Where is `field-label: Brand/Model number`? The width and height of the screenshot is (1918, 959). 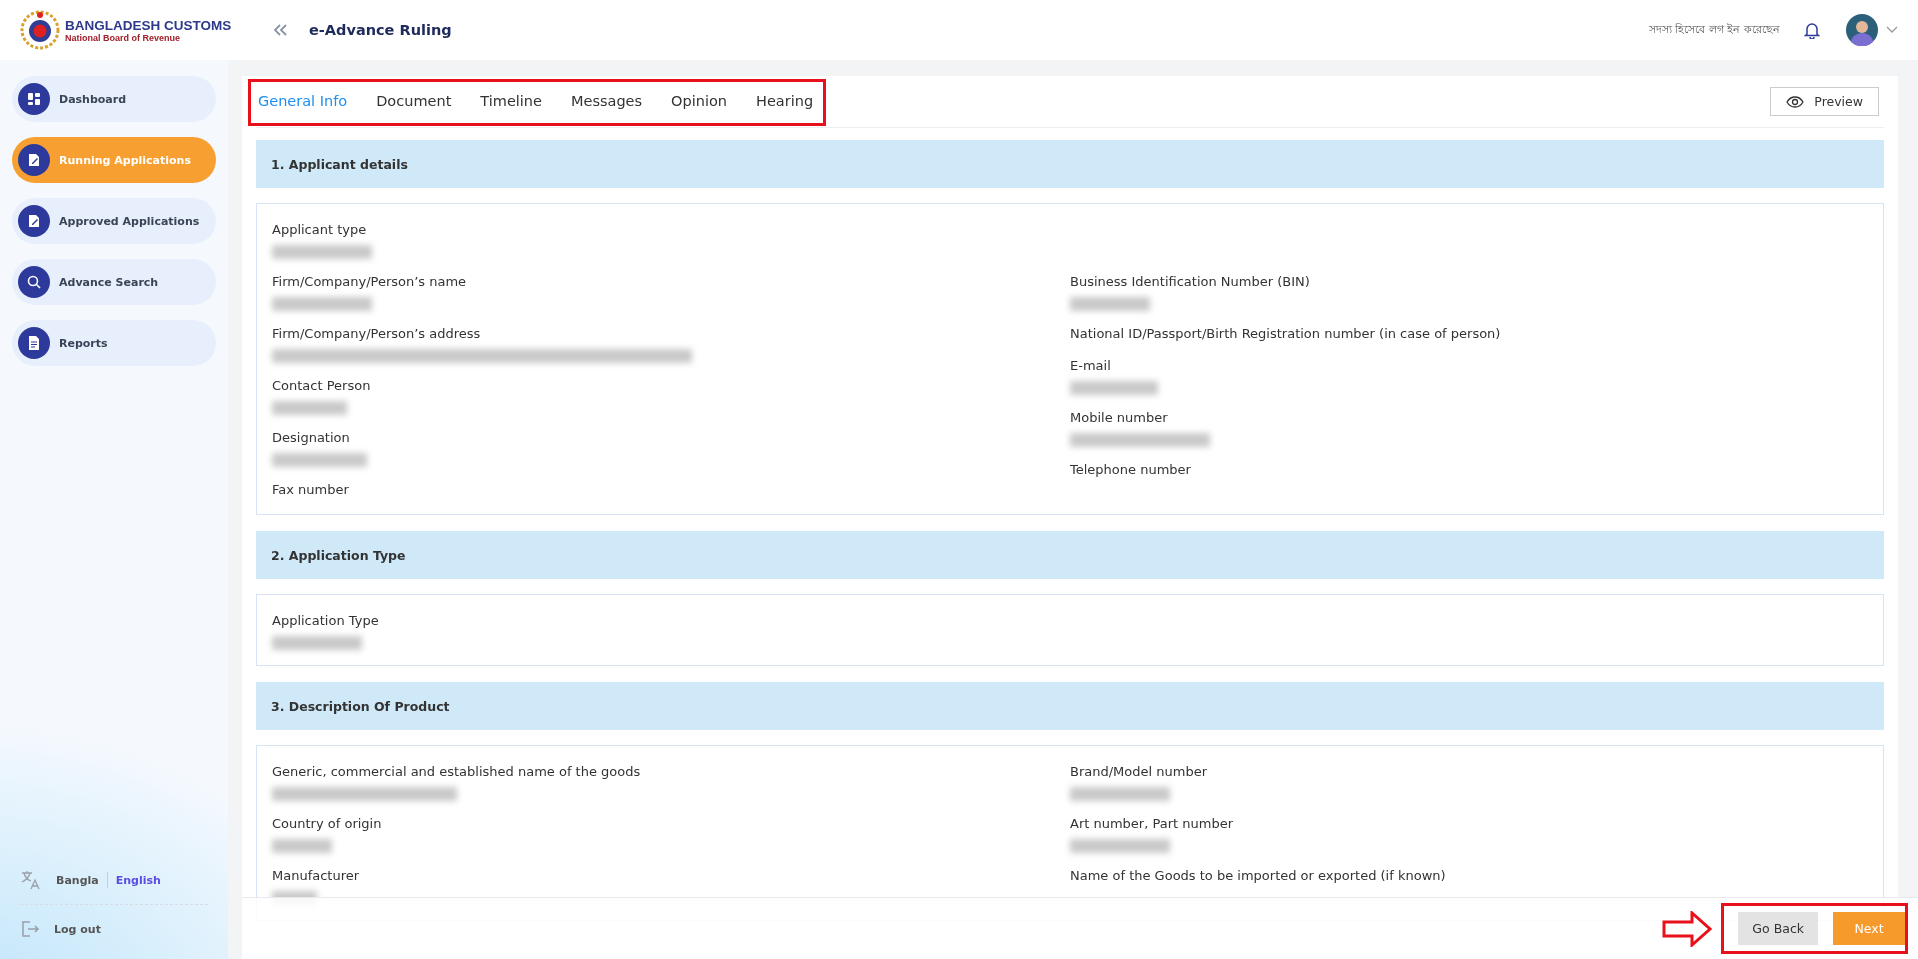
field-label: Brand/Model number is located at coordinates (1138, 772).